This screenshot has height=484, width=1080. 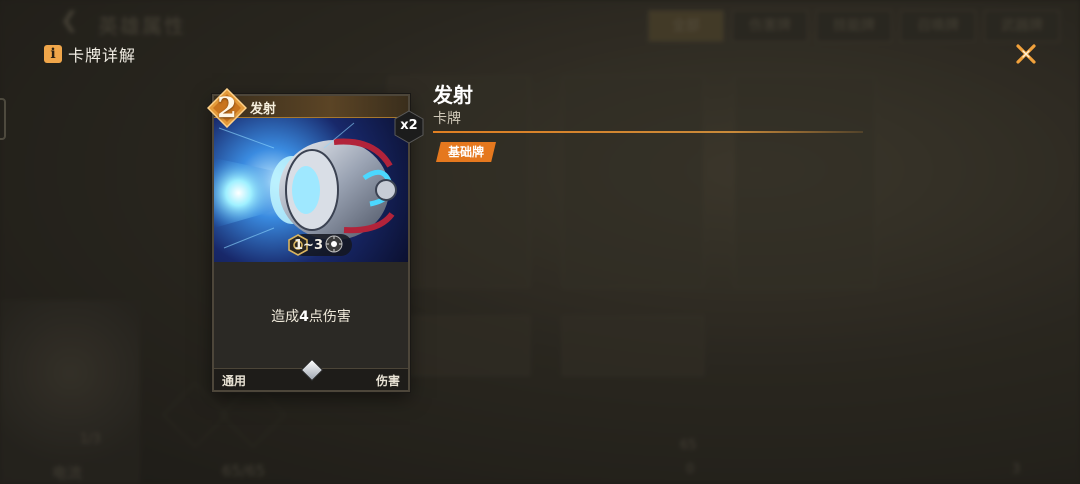 I want to click on description-prefix: 造成, so click(x=285, y=317).